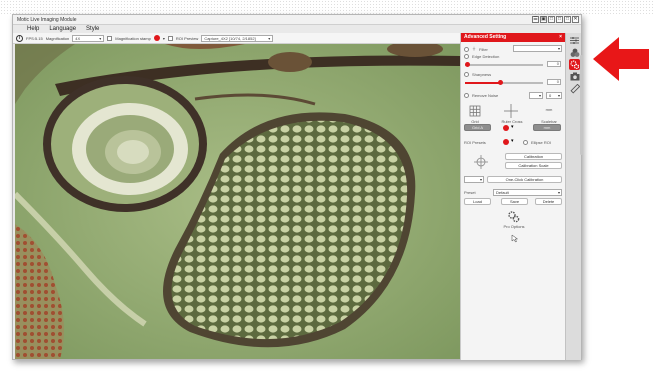 Image resolution: width=655 pixels, height=376 pixels. Describe the element at coordinates (504, 82) in the screenshot. I see `sharpness-slider` at that location.